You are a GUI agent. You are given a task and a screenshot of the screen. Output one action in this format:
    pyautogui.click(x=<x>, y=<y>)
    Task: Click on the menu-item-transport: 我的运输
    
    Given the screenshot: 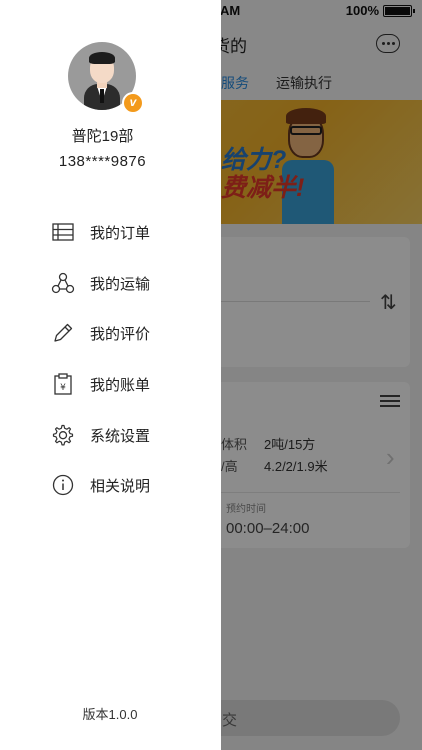 What is the action you would take?
    pyautogui.click(x=128, y=283)
    